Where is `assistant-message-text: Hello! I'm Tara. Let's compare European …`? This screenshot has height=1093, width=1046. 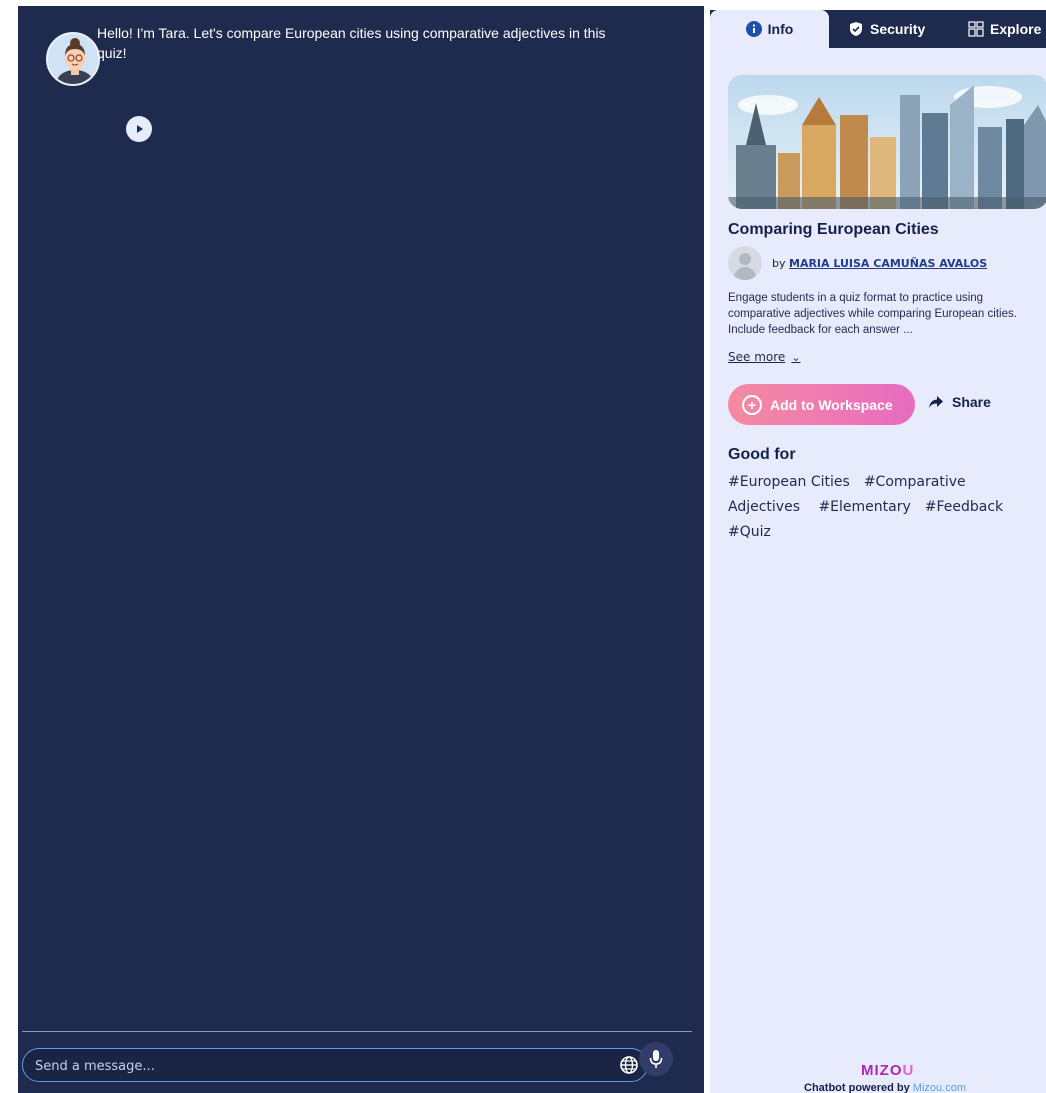
assistant-message-text: Hello! I'm Tara. Let's compare European … is located at coordinates (351, 43).